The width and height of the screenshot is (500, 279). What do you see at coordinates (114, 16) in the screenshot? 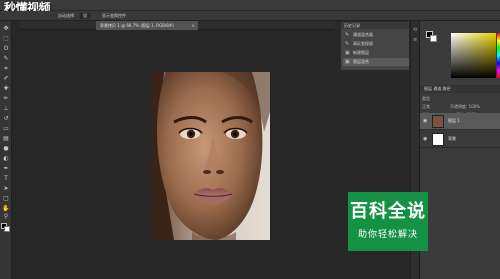
I see `show-transform-checkbox: 显示变换控件` at bounding box center [114, 16].